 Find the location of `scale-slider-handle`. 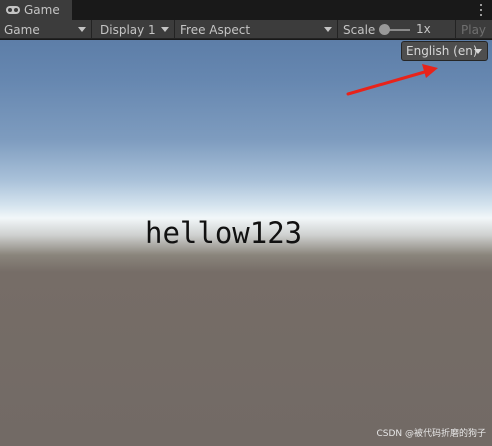

scale-slider-handle is located at coordinates (384, 29).